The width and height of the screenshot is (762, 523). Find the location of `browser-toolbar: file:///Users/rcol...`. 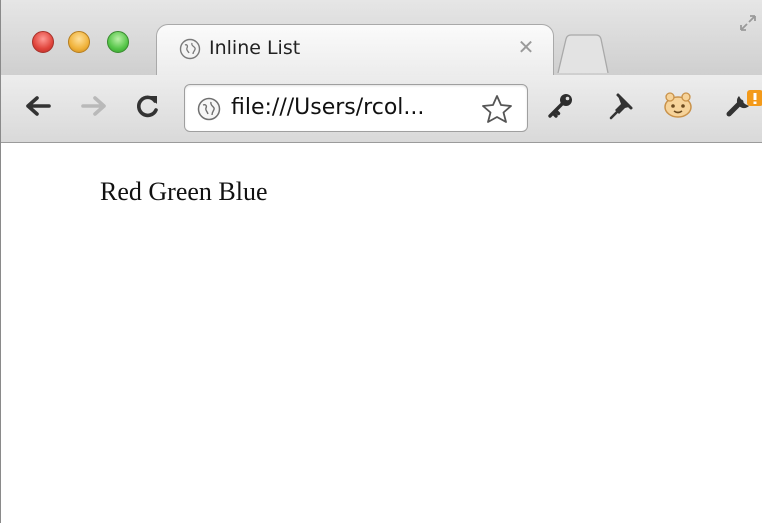

browser-toolbar: file:///Users/rcol... is located at coordinates (381, 109).